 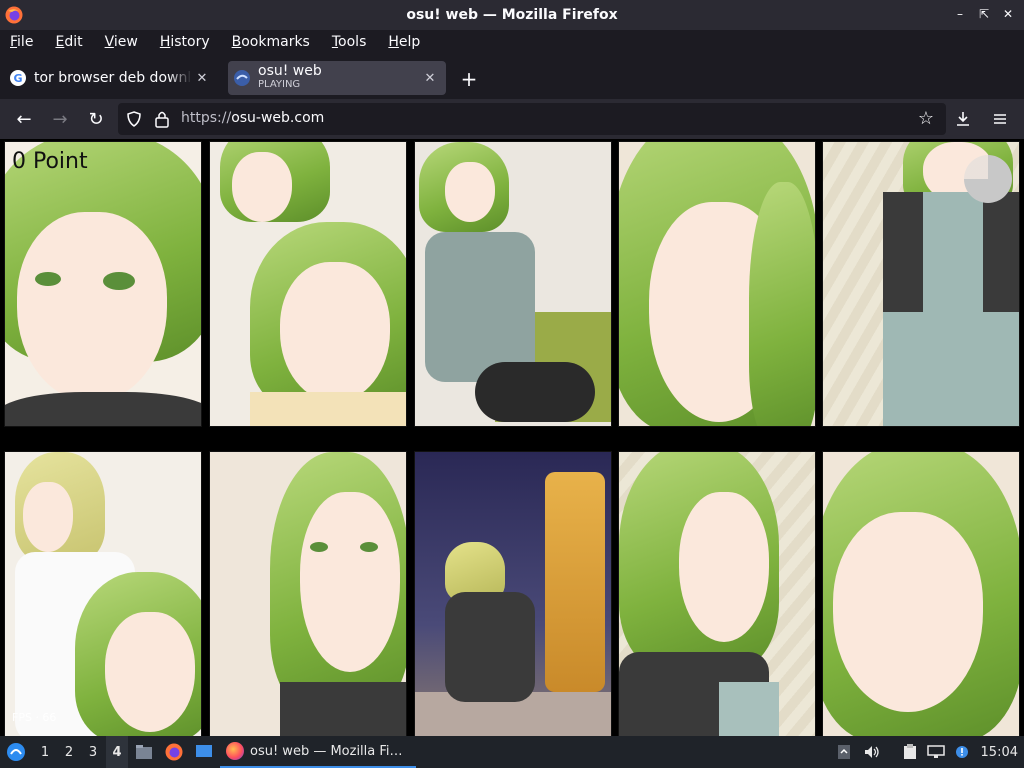 What do you see at coordinates (162, 119) in the screenshot?
I see `lock-icon` at bounding box center [162, 119].